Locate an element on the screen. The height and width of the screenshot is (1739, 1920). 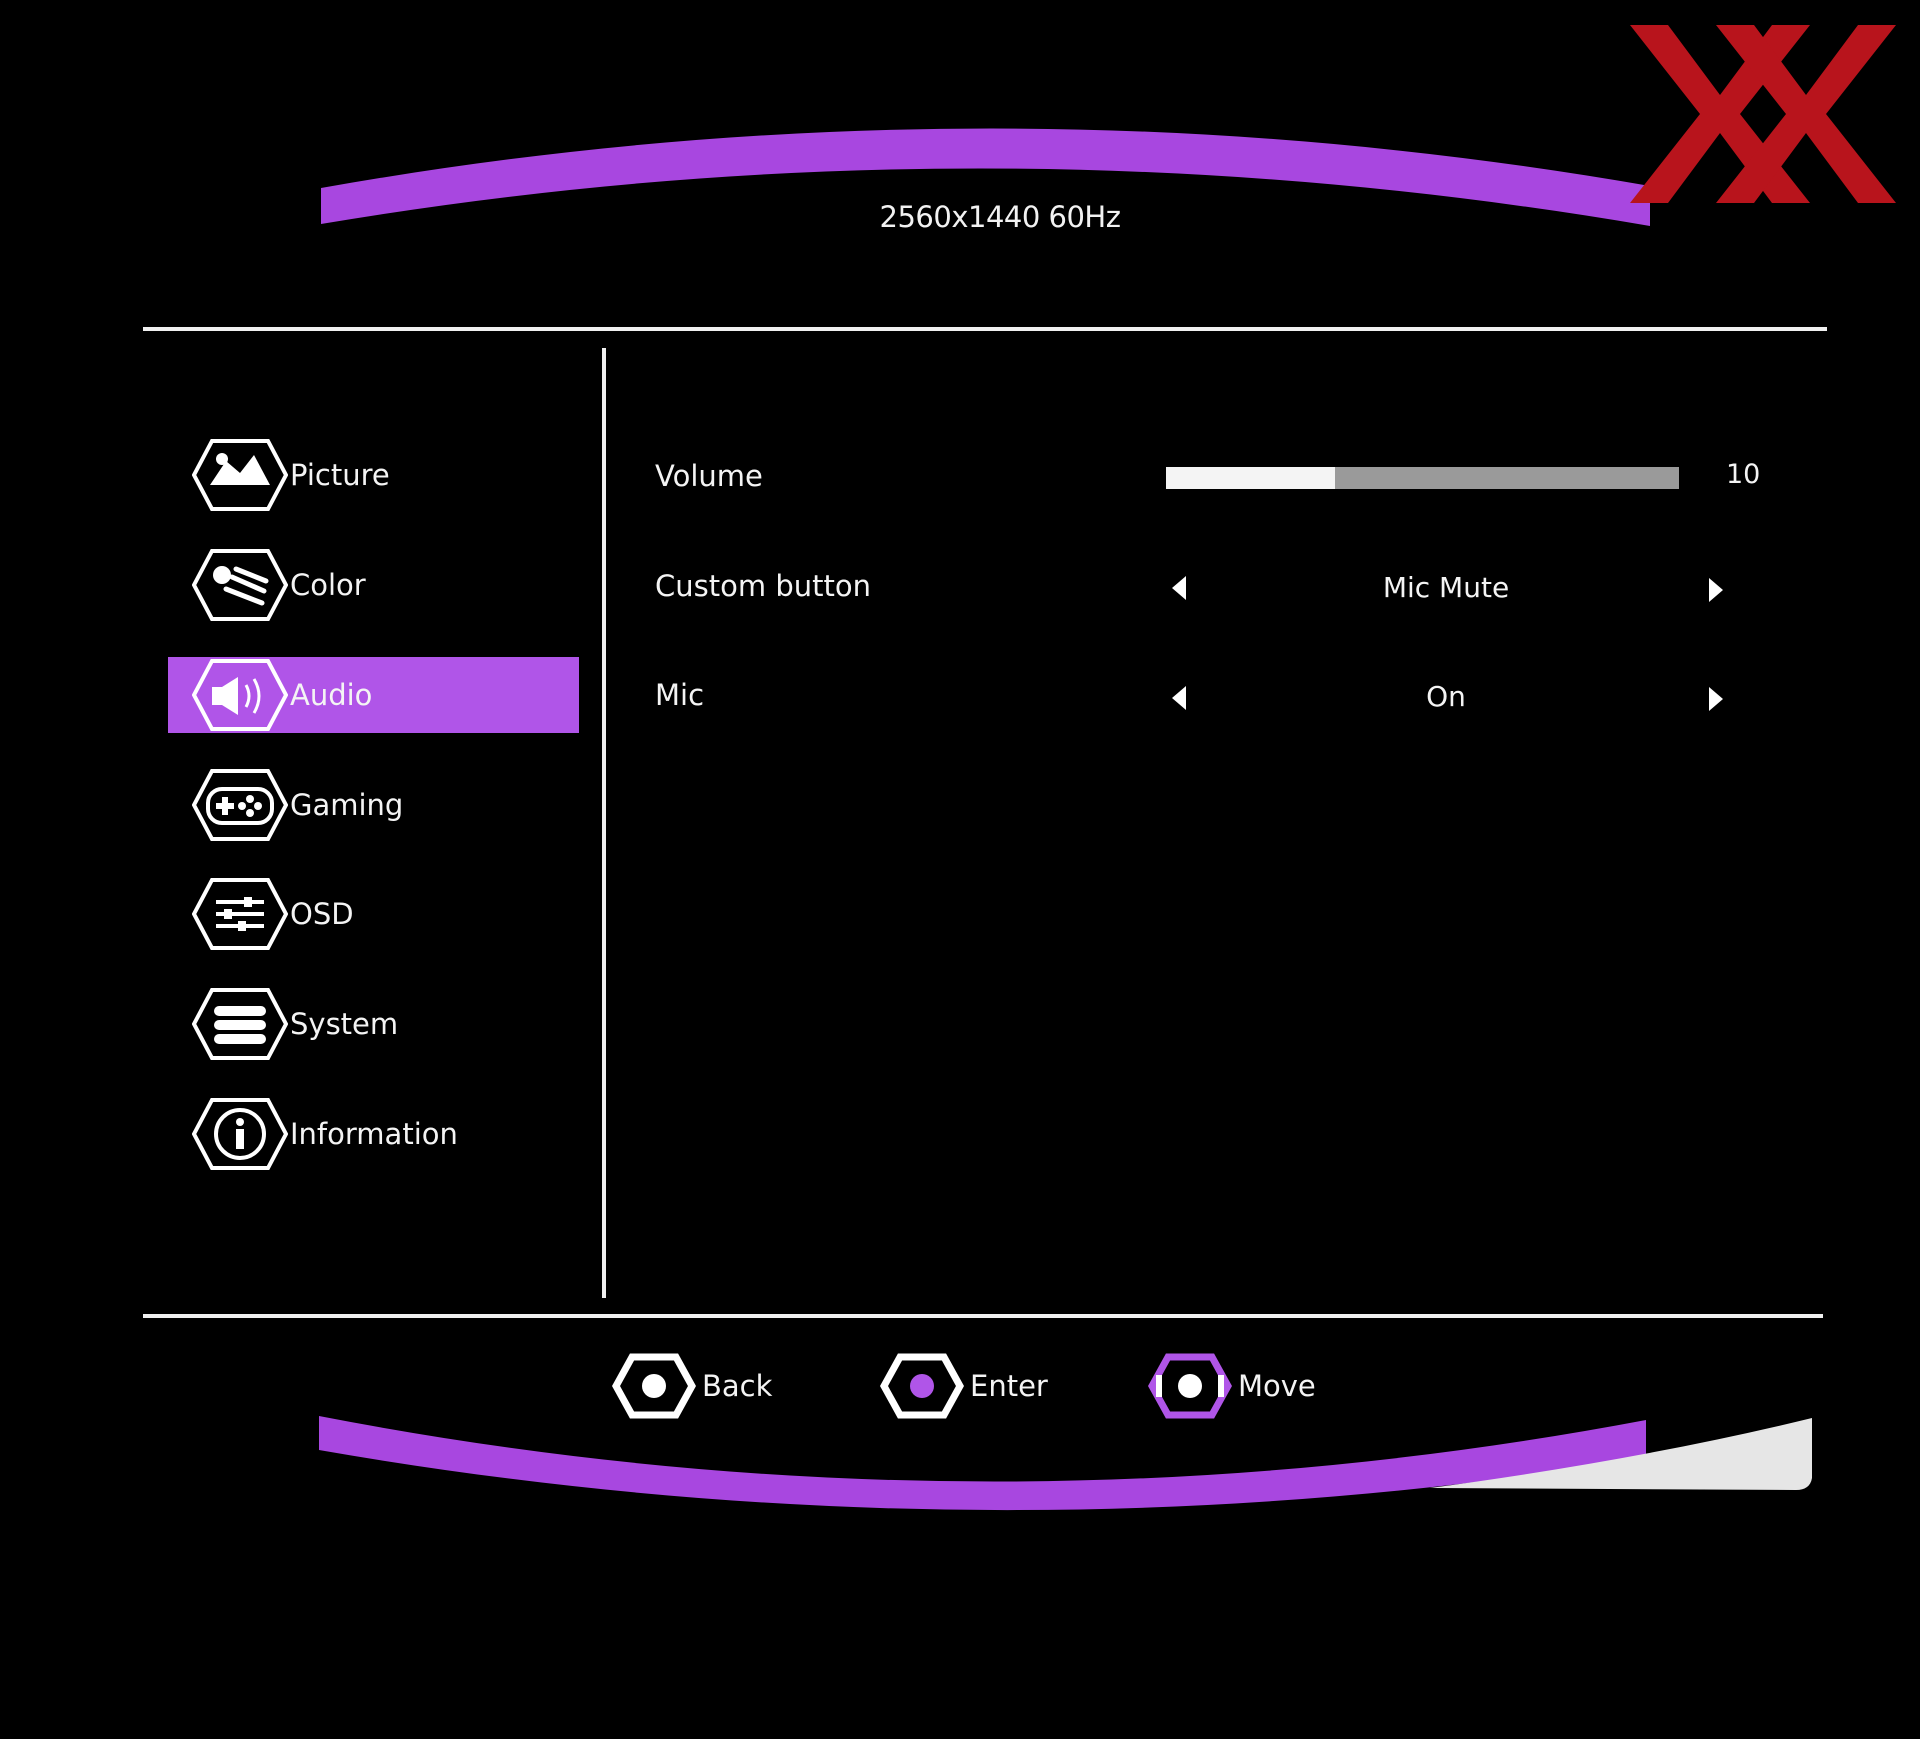
sidebar-item-information: Information is located at coordinates (373, 1134).